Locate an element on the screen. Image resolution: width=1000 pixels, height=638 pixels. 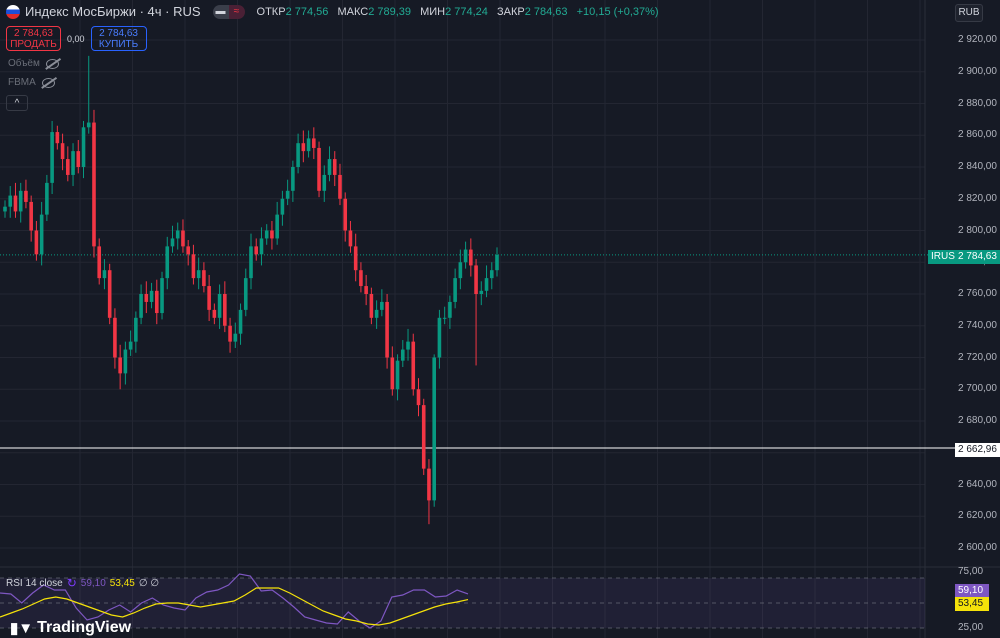
indicator-fbma: FBMA is located at coordinates (31, 82).